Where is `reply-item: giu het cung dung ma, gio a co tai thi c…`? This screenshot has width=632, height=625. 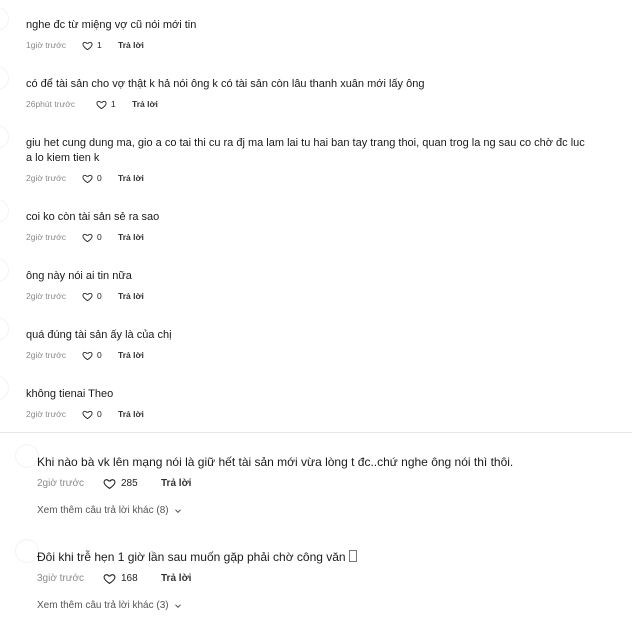
reply-item: giu het cung dung ma, gio a co tai thi c… is located at coordinates (309, 160).